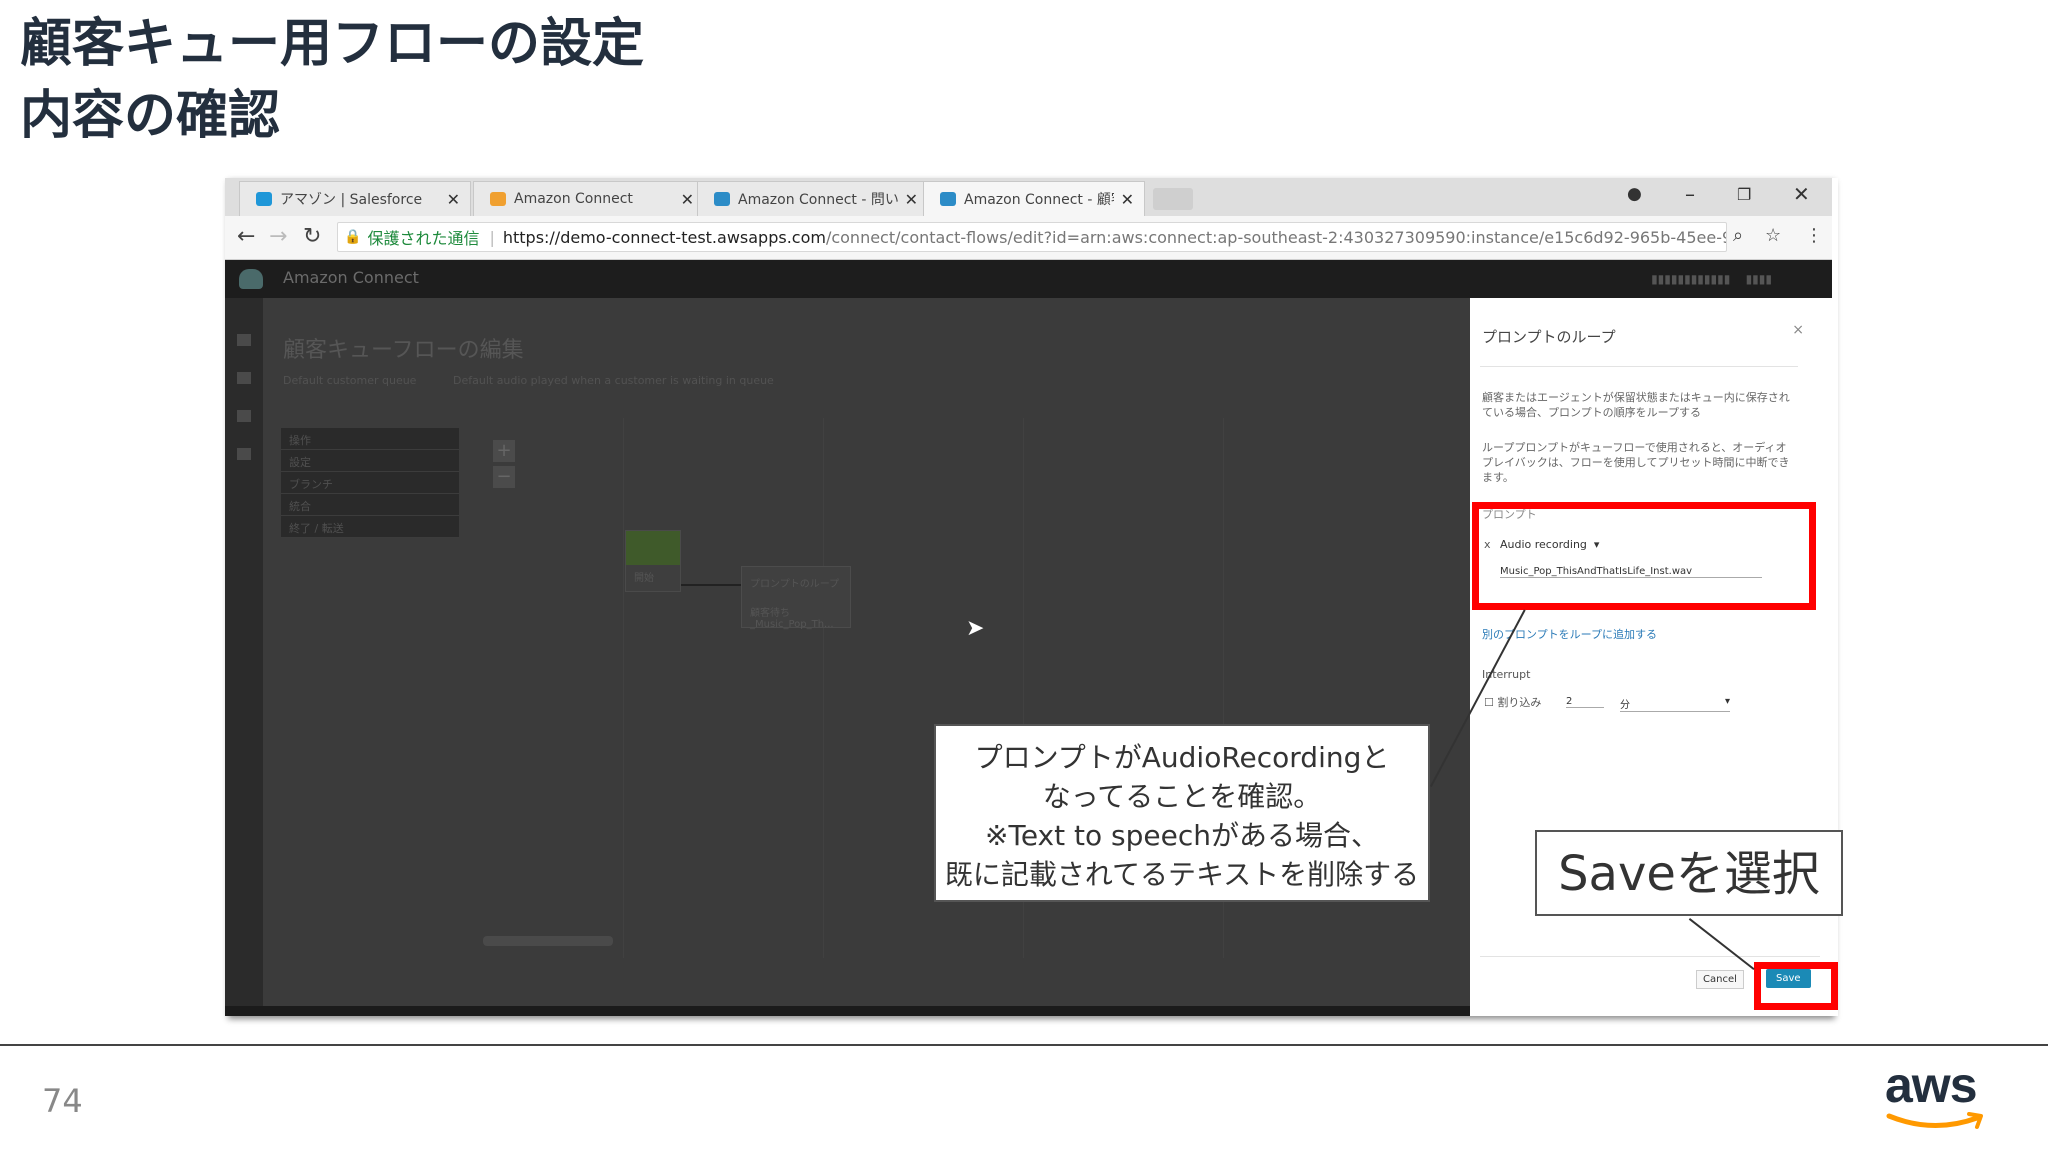  What do you see at coordinates (498, 199) in the screenshot?
I see `box-icon` at bounding box center [498, 199].